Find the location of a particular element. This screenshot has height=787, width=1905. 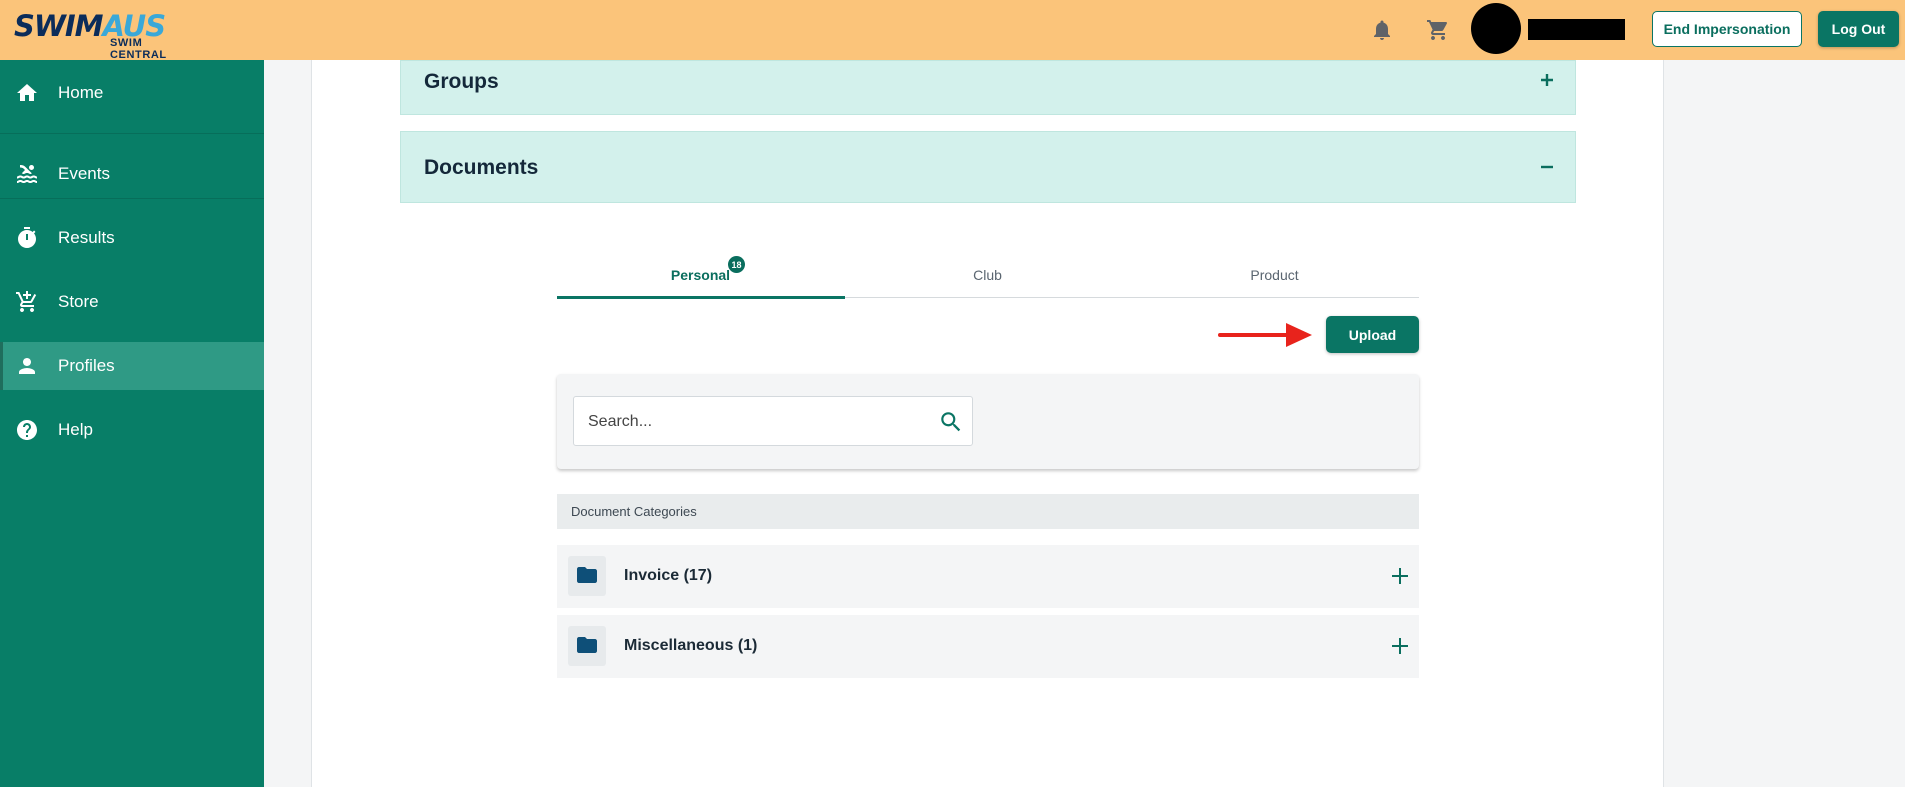

search-panel is located at coordinates (988, 421).